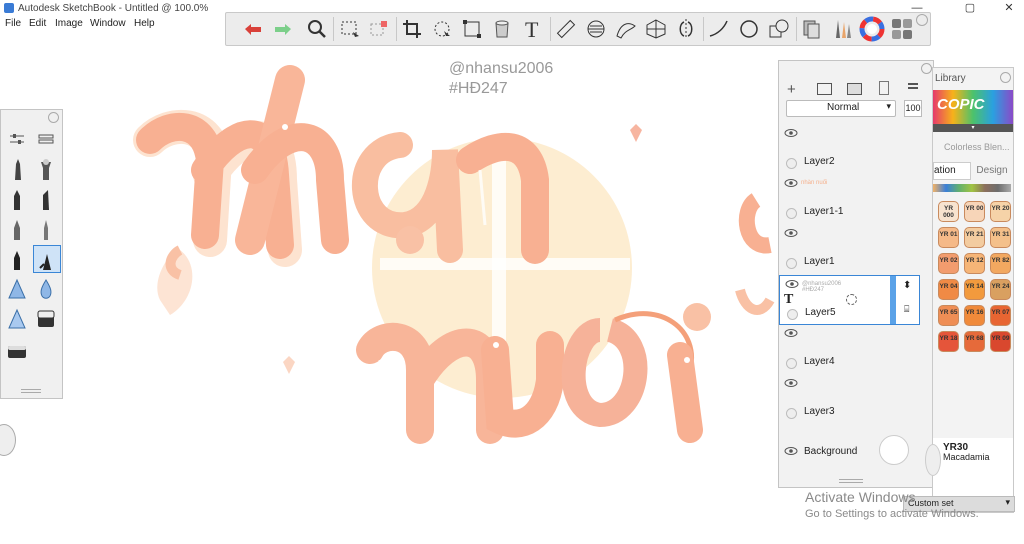 The width and height of the screenshot is (1024, 544). What do you see at coordinates (842, 29) in the screenshot?
I see `brush-library-icon` at bounding box center [842, 29].